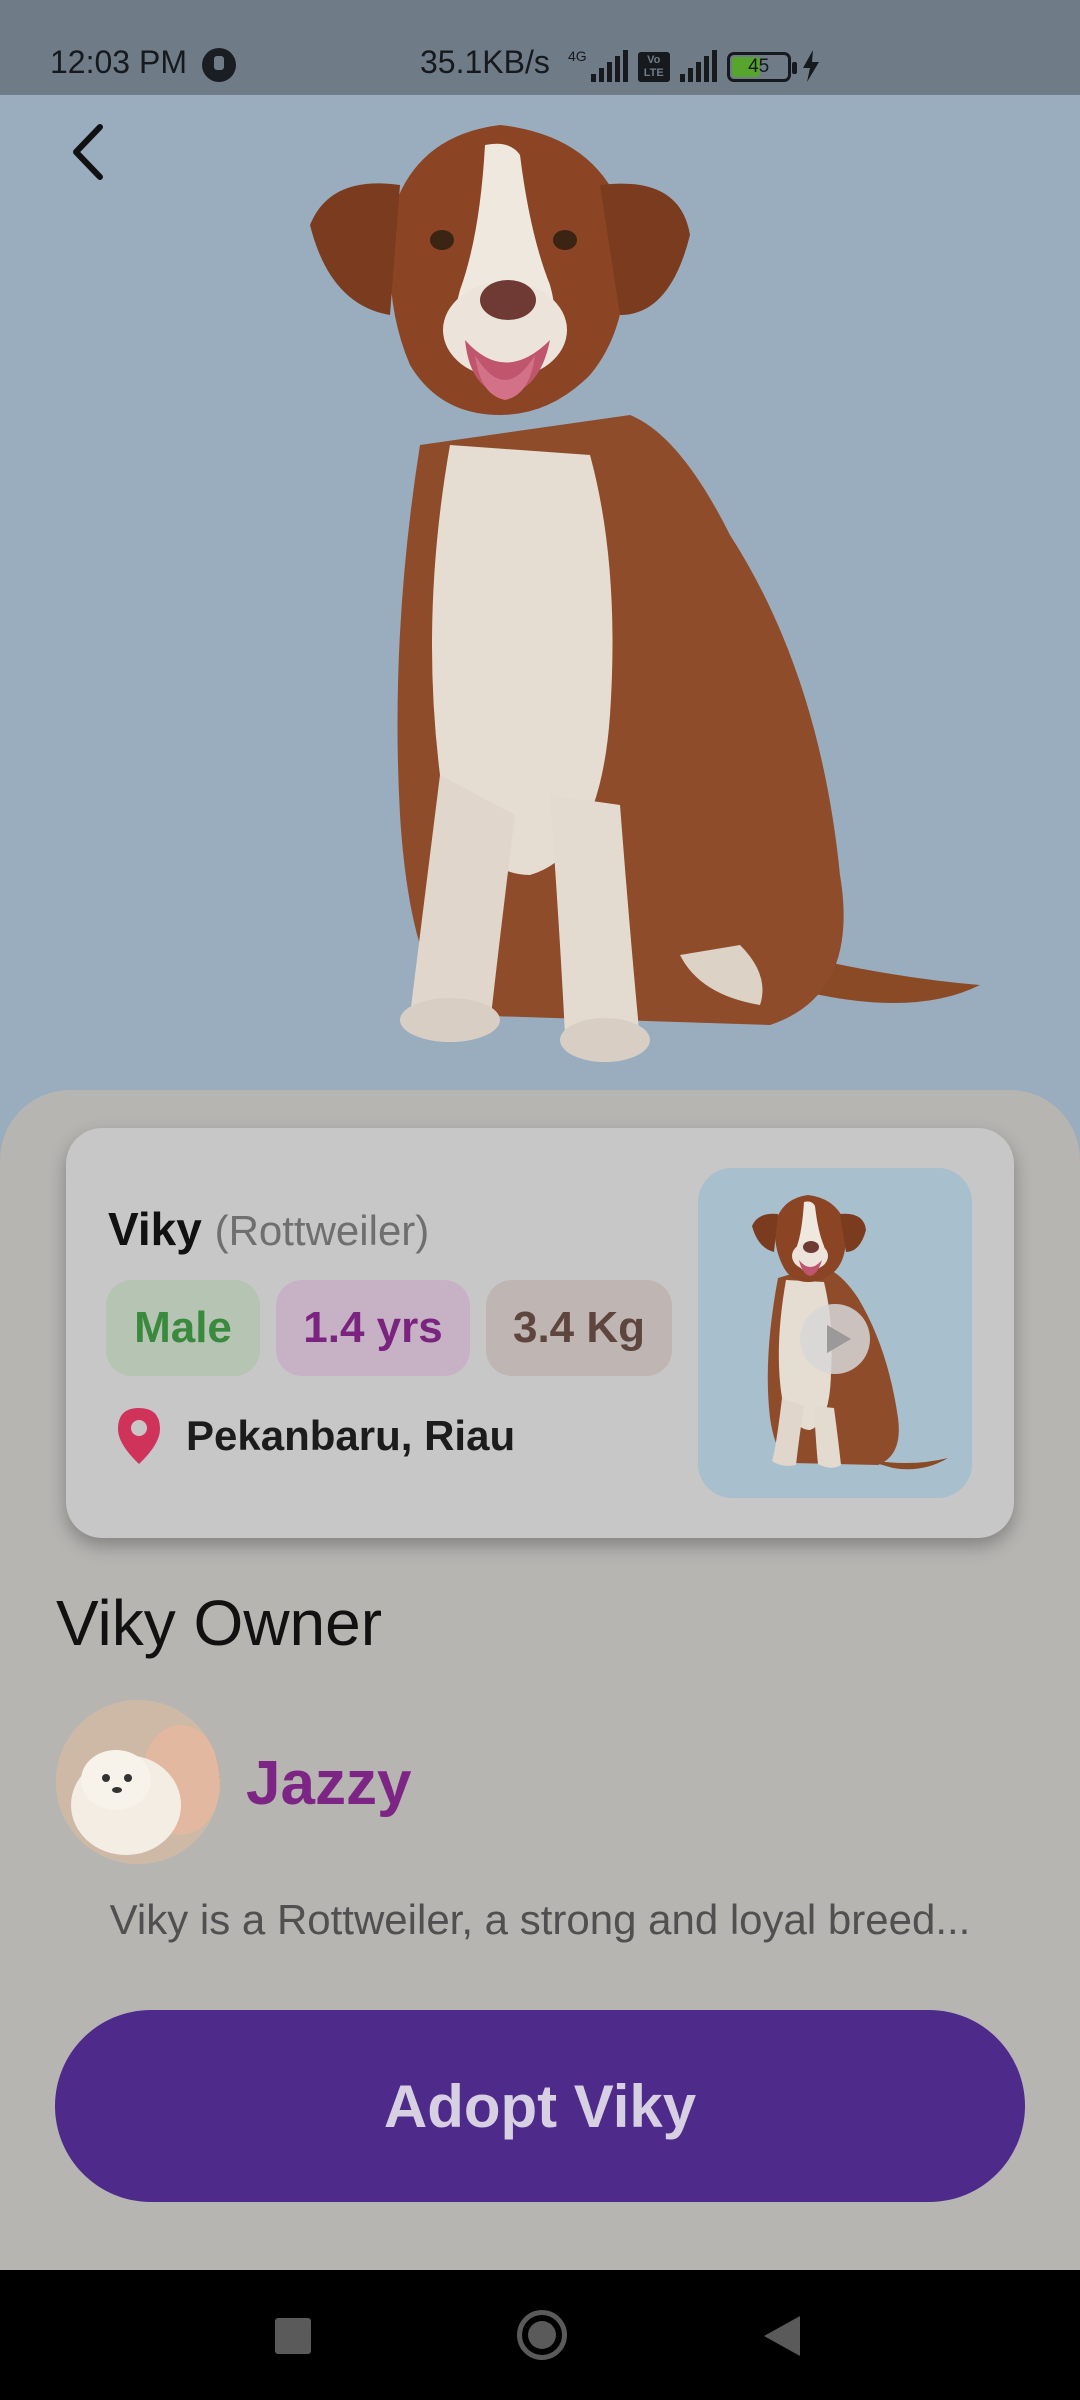 This screenshot has height=2400, width=1080. I want to click on age-chip: 1.4 yrs, so click(373, 1328).